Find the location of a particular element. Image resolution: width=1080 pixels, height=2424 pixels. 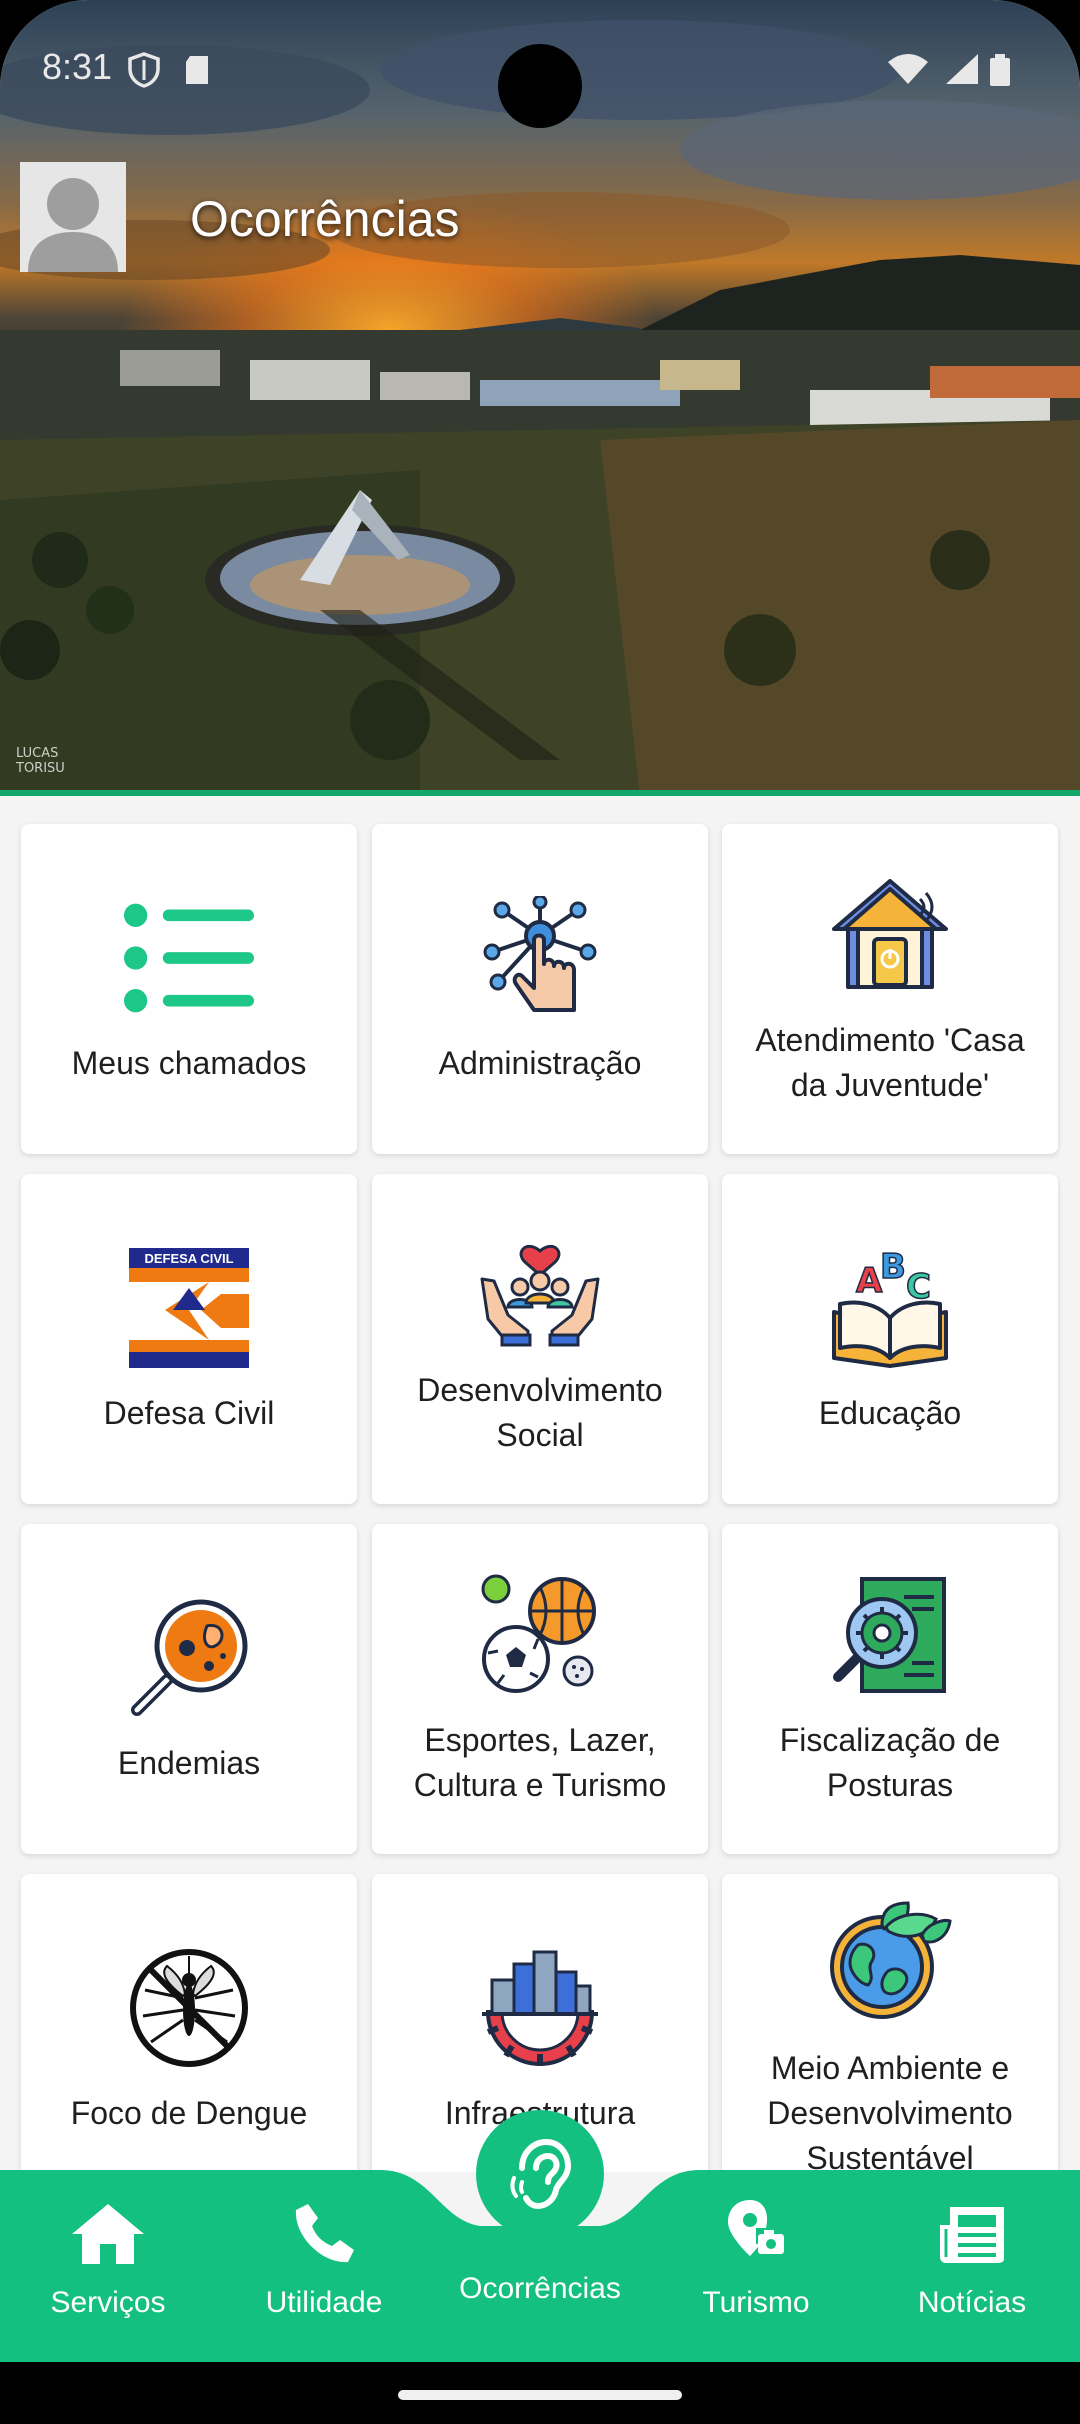

battery-icon is located at coordinates (1000, 70).